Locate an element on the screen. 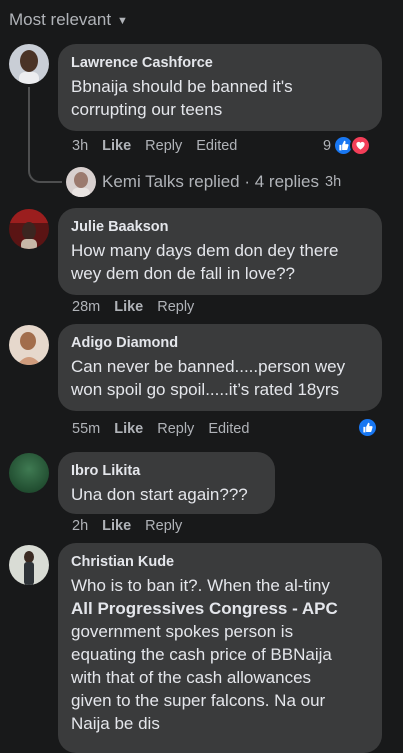 The image size is (403, 753). reaction-count: 9 is located at coordinates (327, 145).